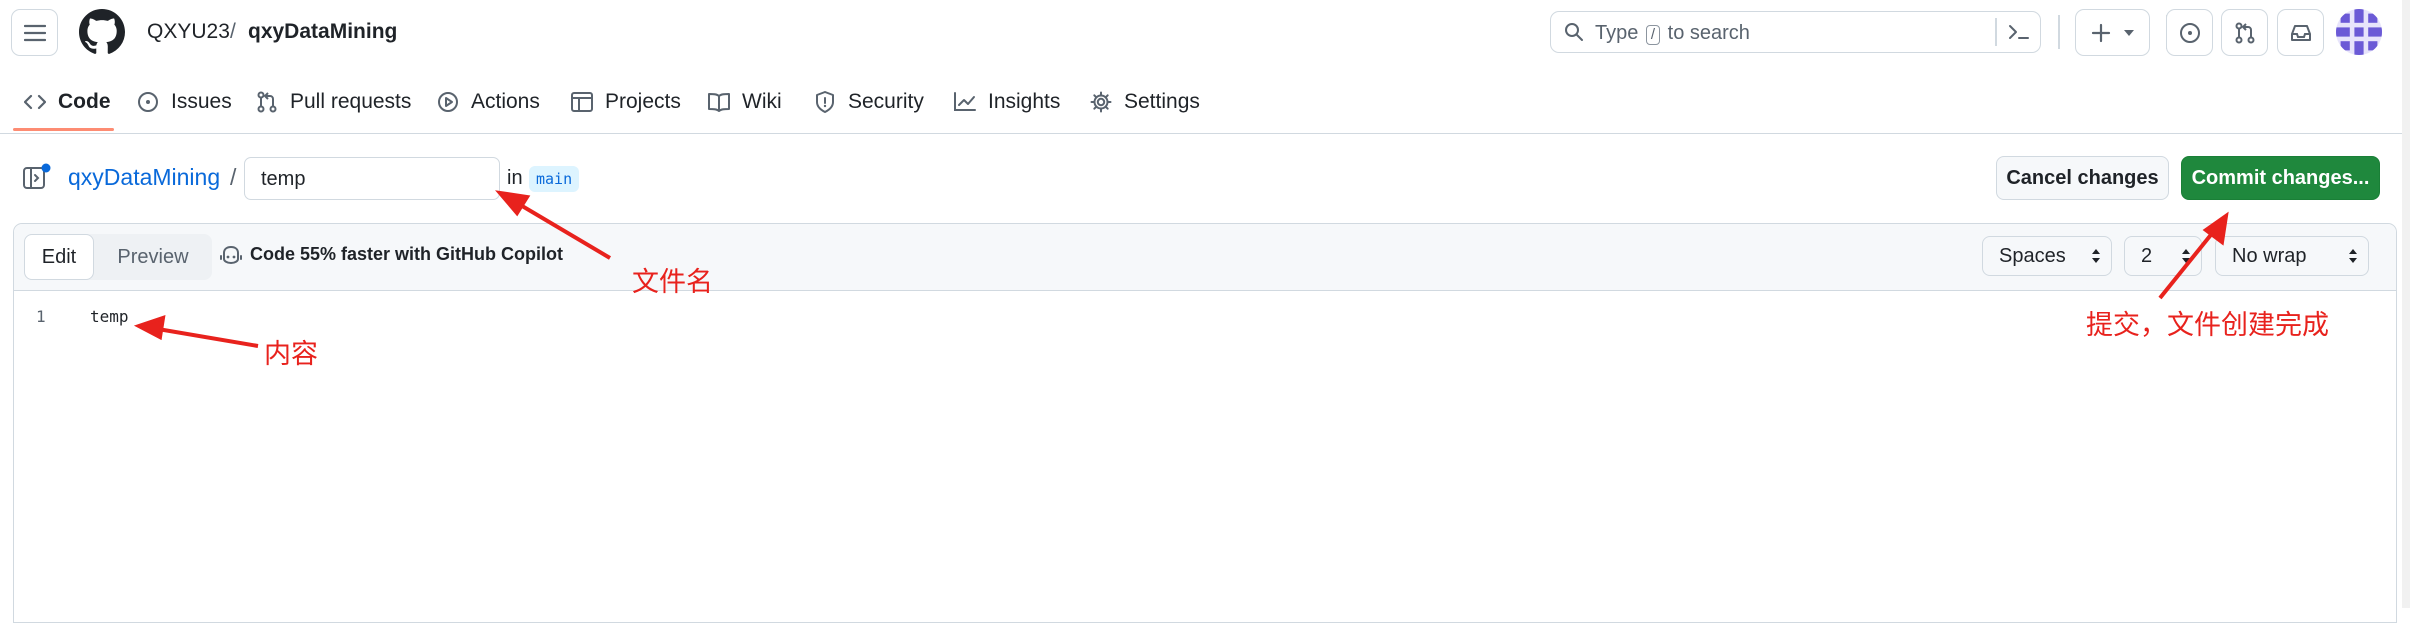 This screenshot has width=2410, height=623. What do you see at coordinates (513, 203) in the screenshot?
I see `filename-arrowhead` at bounding box center [513, 203].